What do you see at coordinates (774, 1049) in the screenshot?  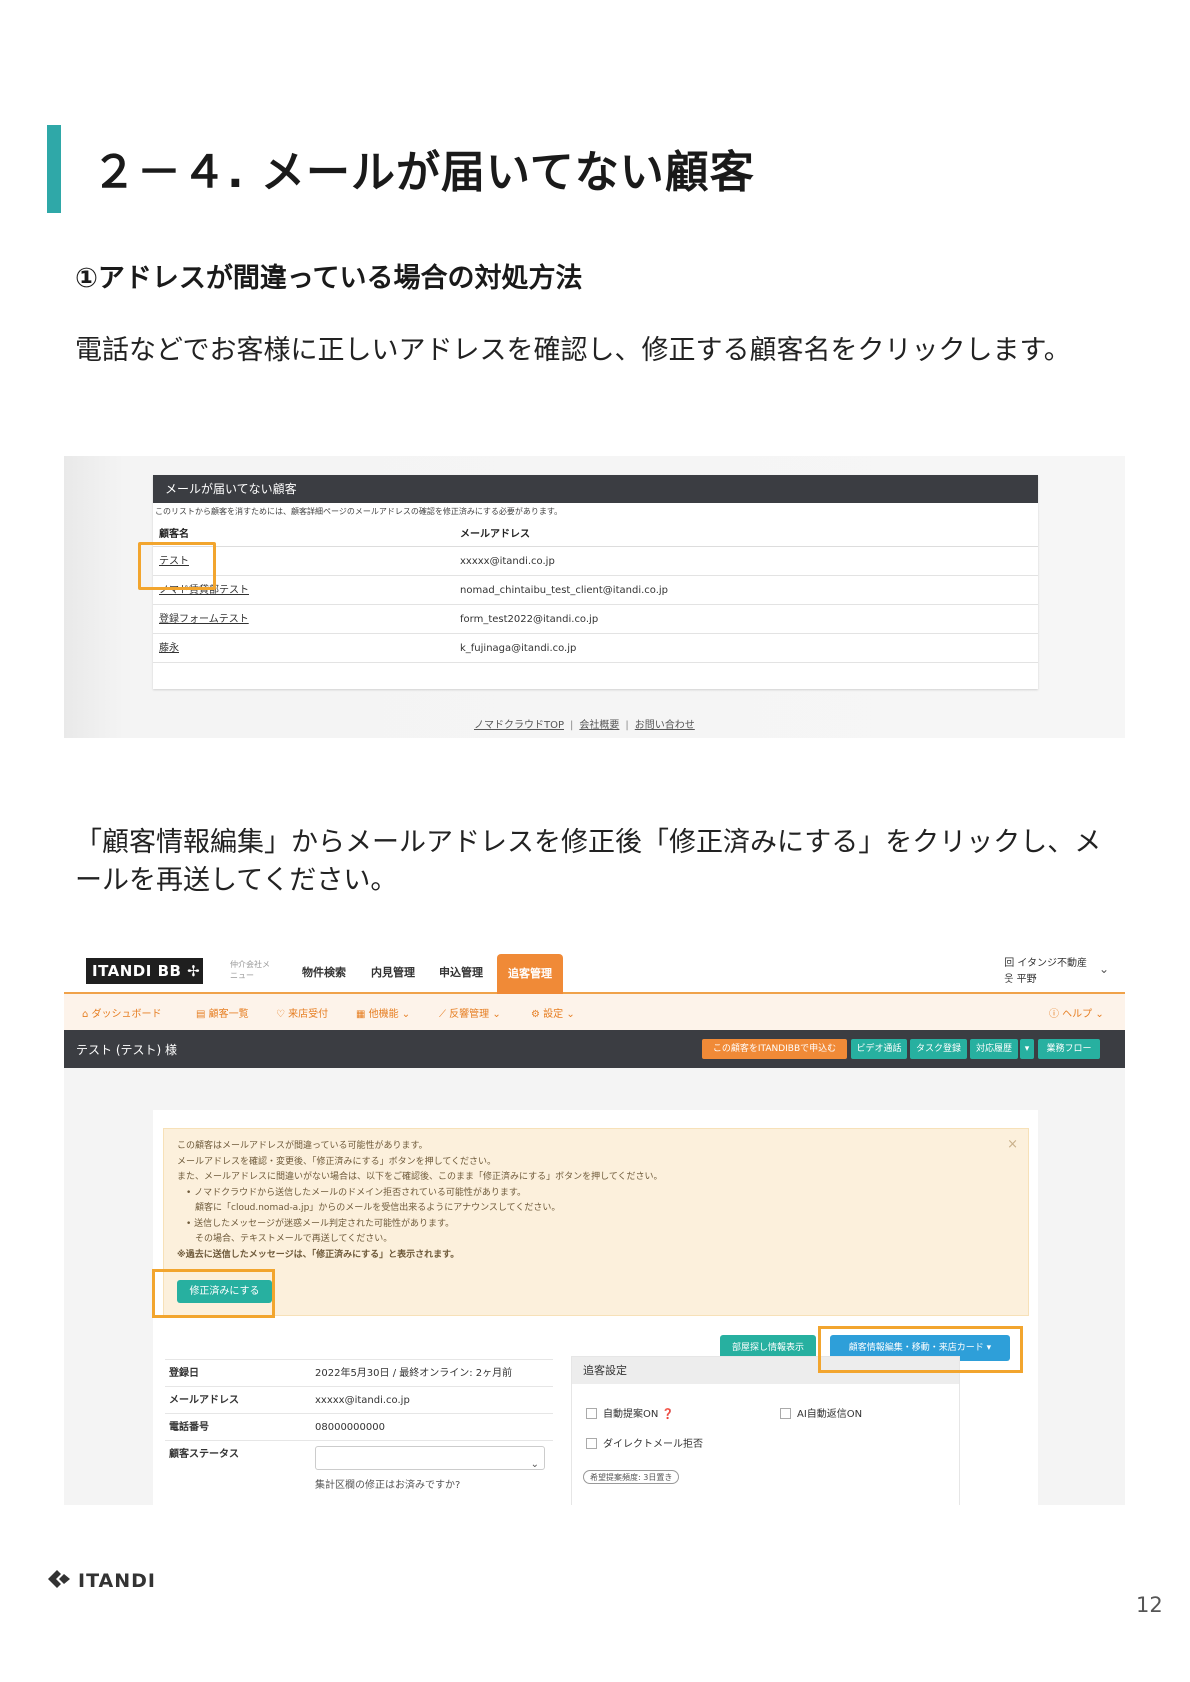 I see `apply-itandibb-button: この顧客をITANDIBBで申込む` at bounding box center [774, 1049].